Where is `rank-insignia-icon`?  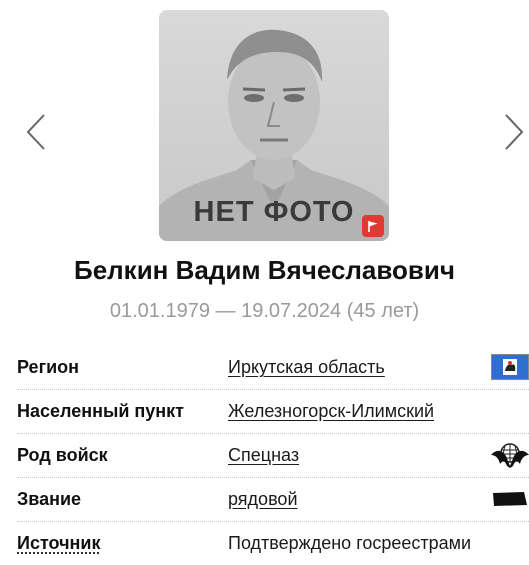 rank-insignia-icon is located at coordinates (510, 499).